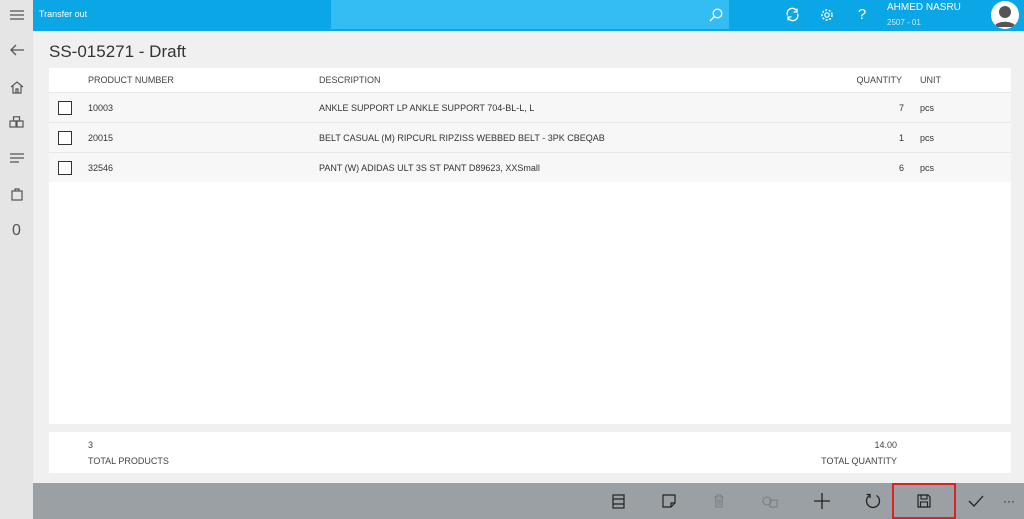 The width and height of the screenshot is (1024, 519). Describe the element at coordinates (716, 14) in the screenshot. I see `search-icon` at that location.